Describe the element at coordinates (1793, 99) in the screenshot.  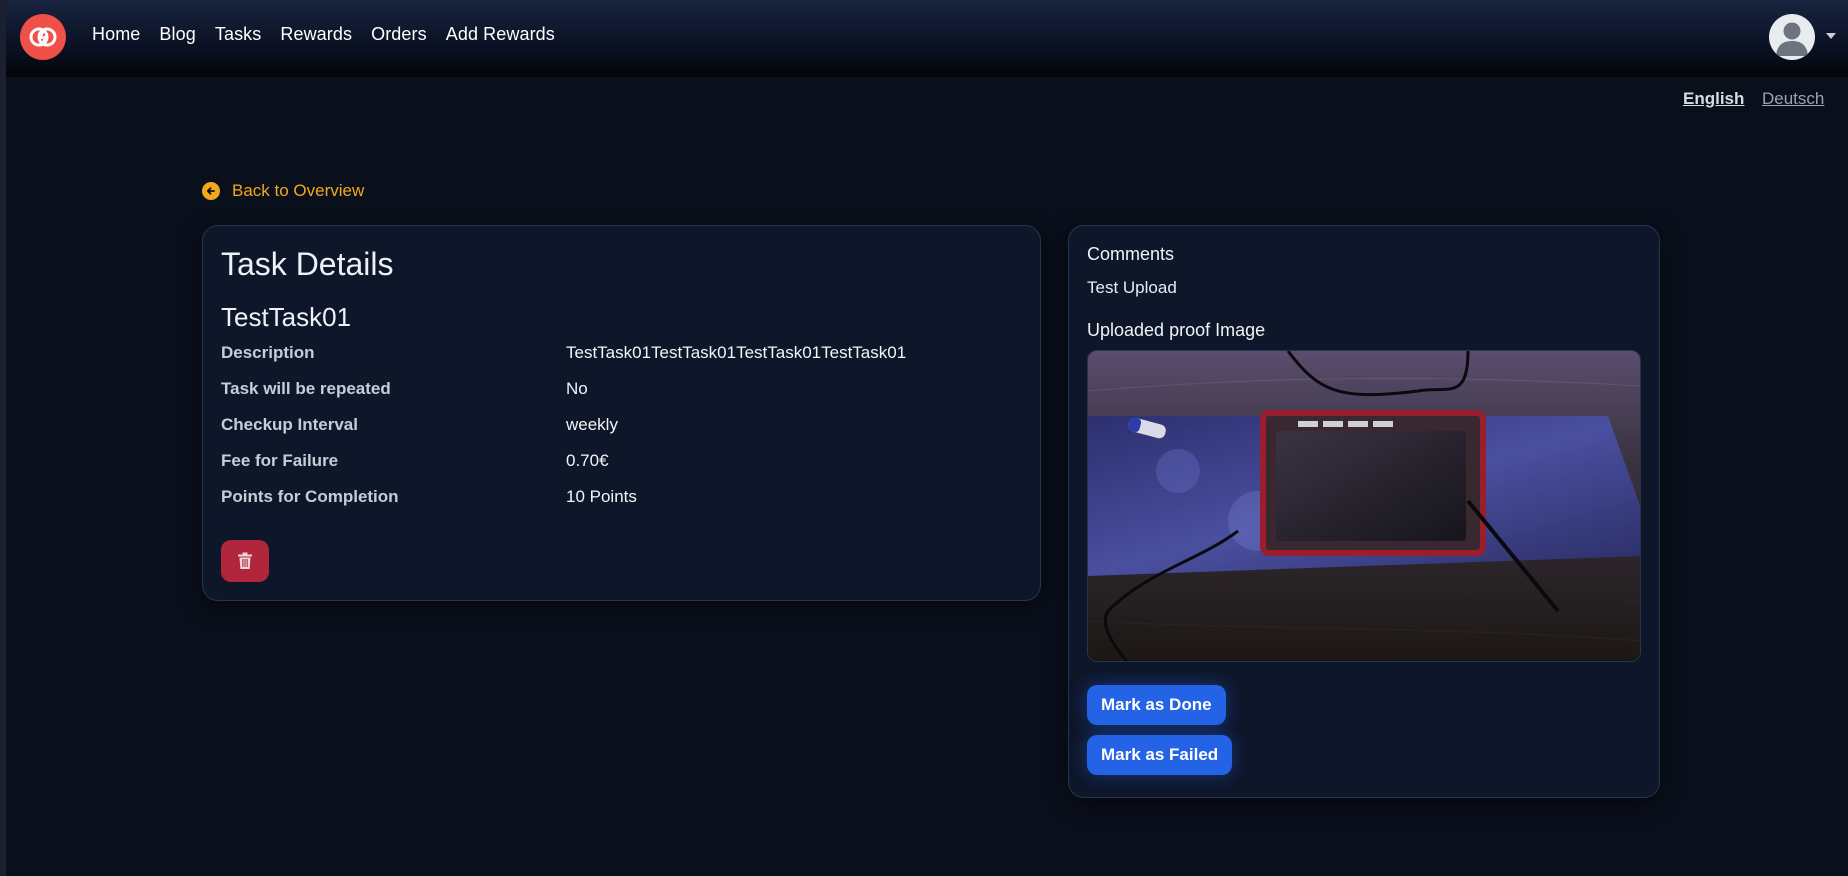
I see `language-deutsch: Deutsch` at that location.